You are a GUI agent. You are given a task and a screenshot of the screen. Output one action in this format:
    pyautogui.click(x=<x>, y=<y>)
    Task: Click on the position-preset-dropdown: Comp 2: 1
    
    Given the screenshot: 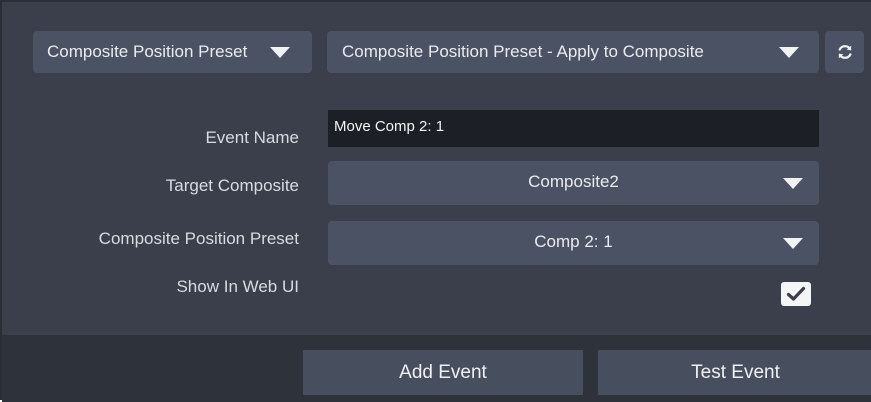 What is the action you would take?
    pyautogui.click(x=573, y=243)
    